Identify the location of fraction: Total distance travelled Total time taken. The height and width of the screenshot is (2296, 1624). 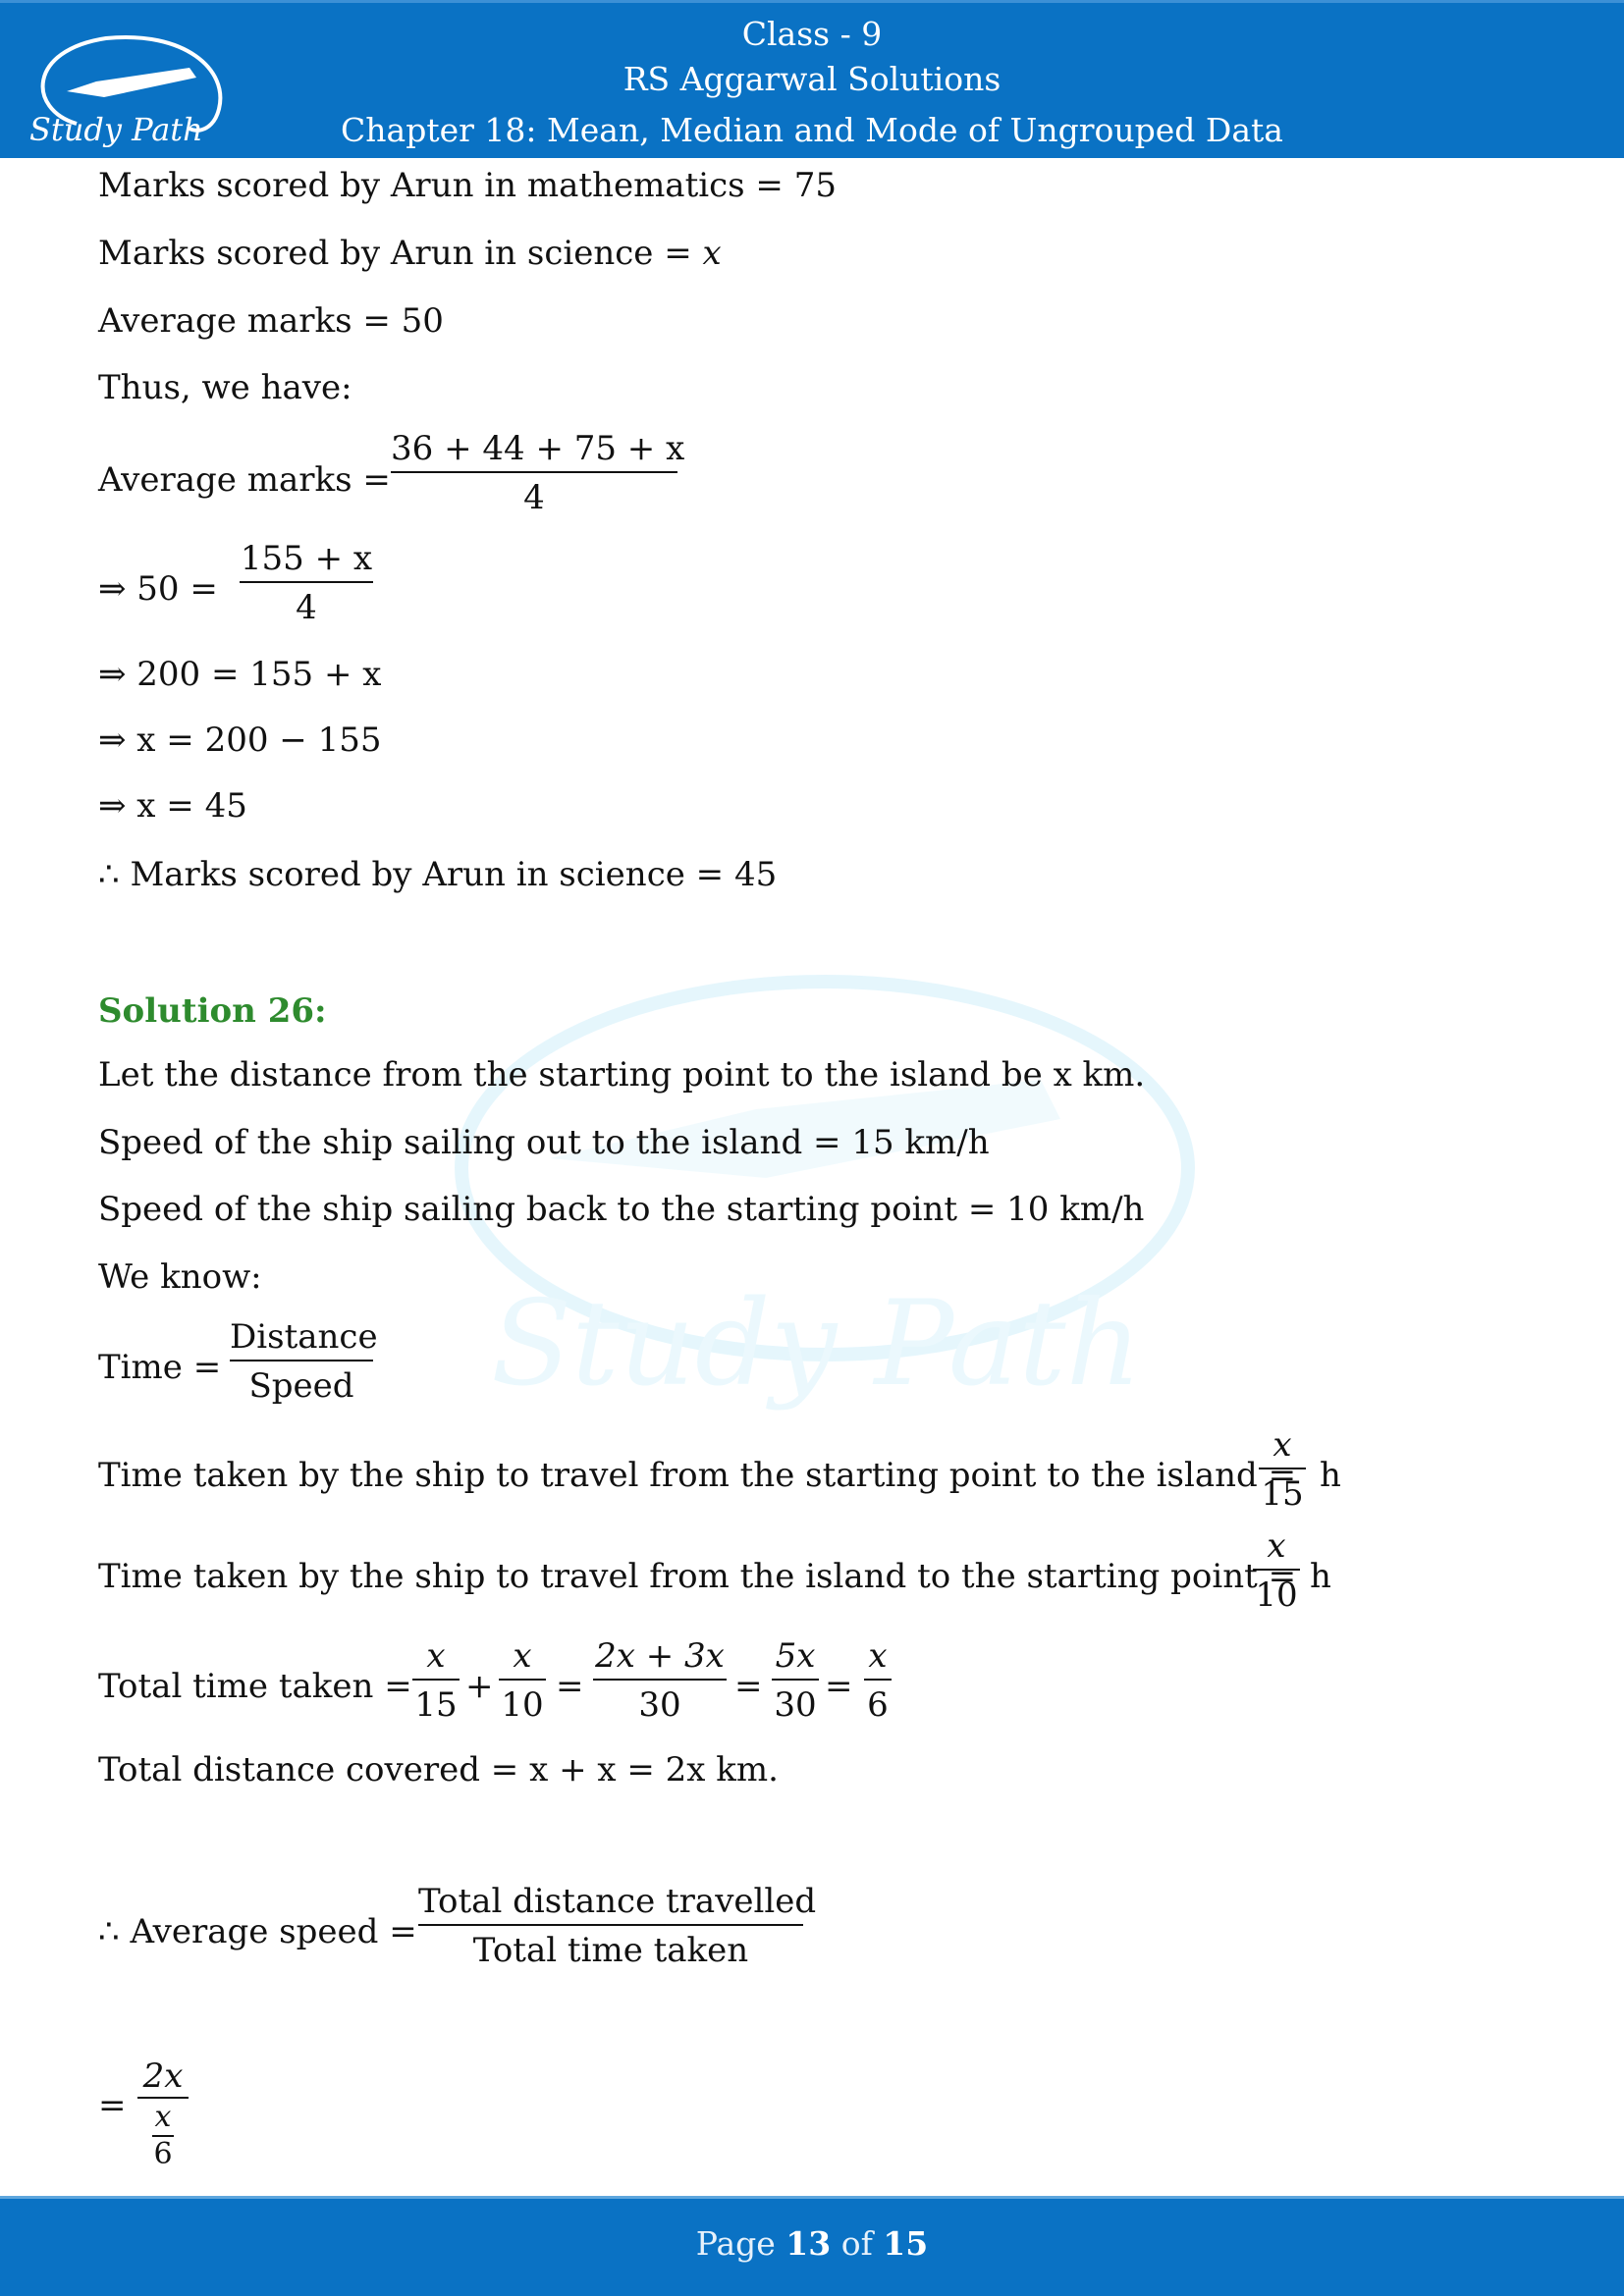
(617, 1926).